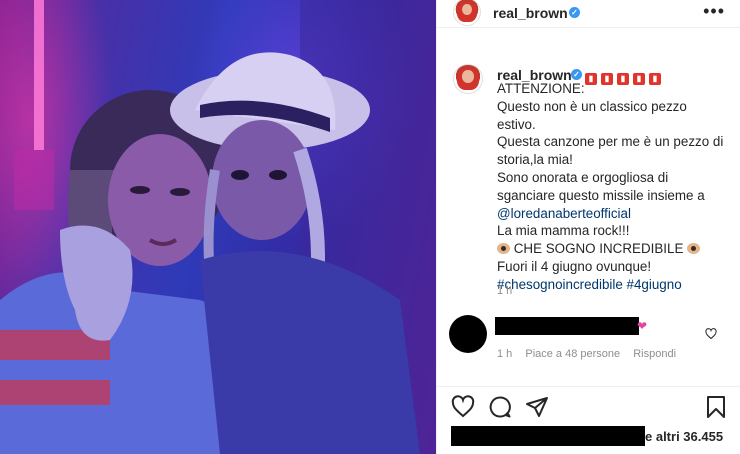 The image size is (740, 454). What do you see at coordinates (574, 12) in the screenshot?
I see `verified-badge-icon: ✓` at bounding box center [574, 12].